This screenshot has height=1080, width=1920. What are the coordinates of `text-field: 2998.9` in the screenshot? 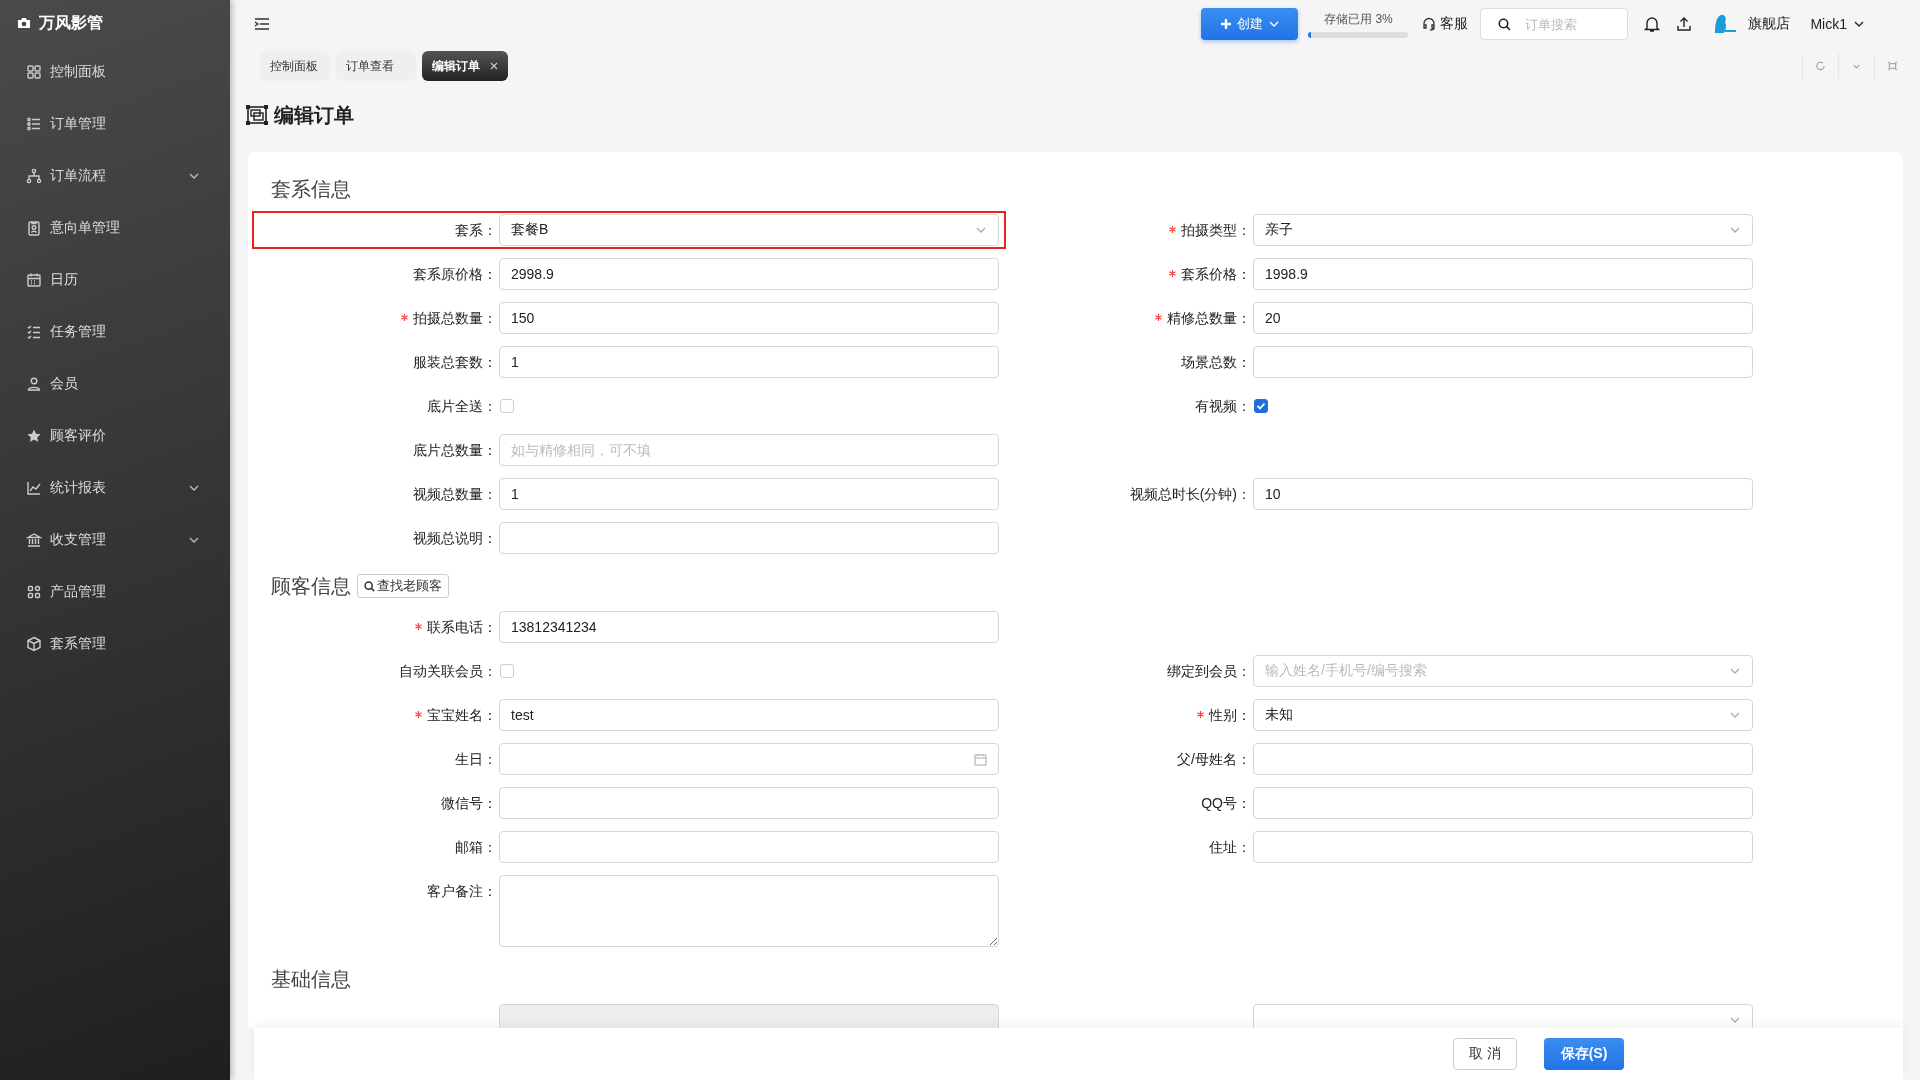 It's located at (749, 274).